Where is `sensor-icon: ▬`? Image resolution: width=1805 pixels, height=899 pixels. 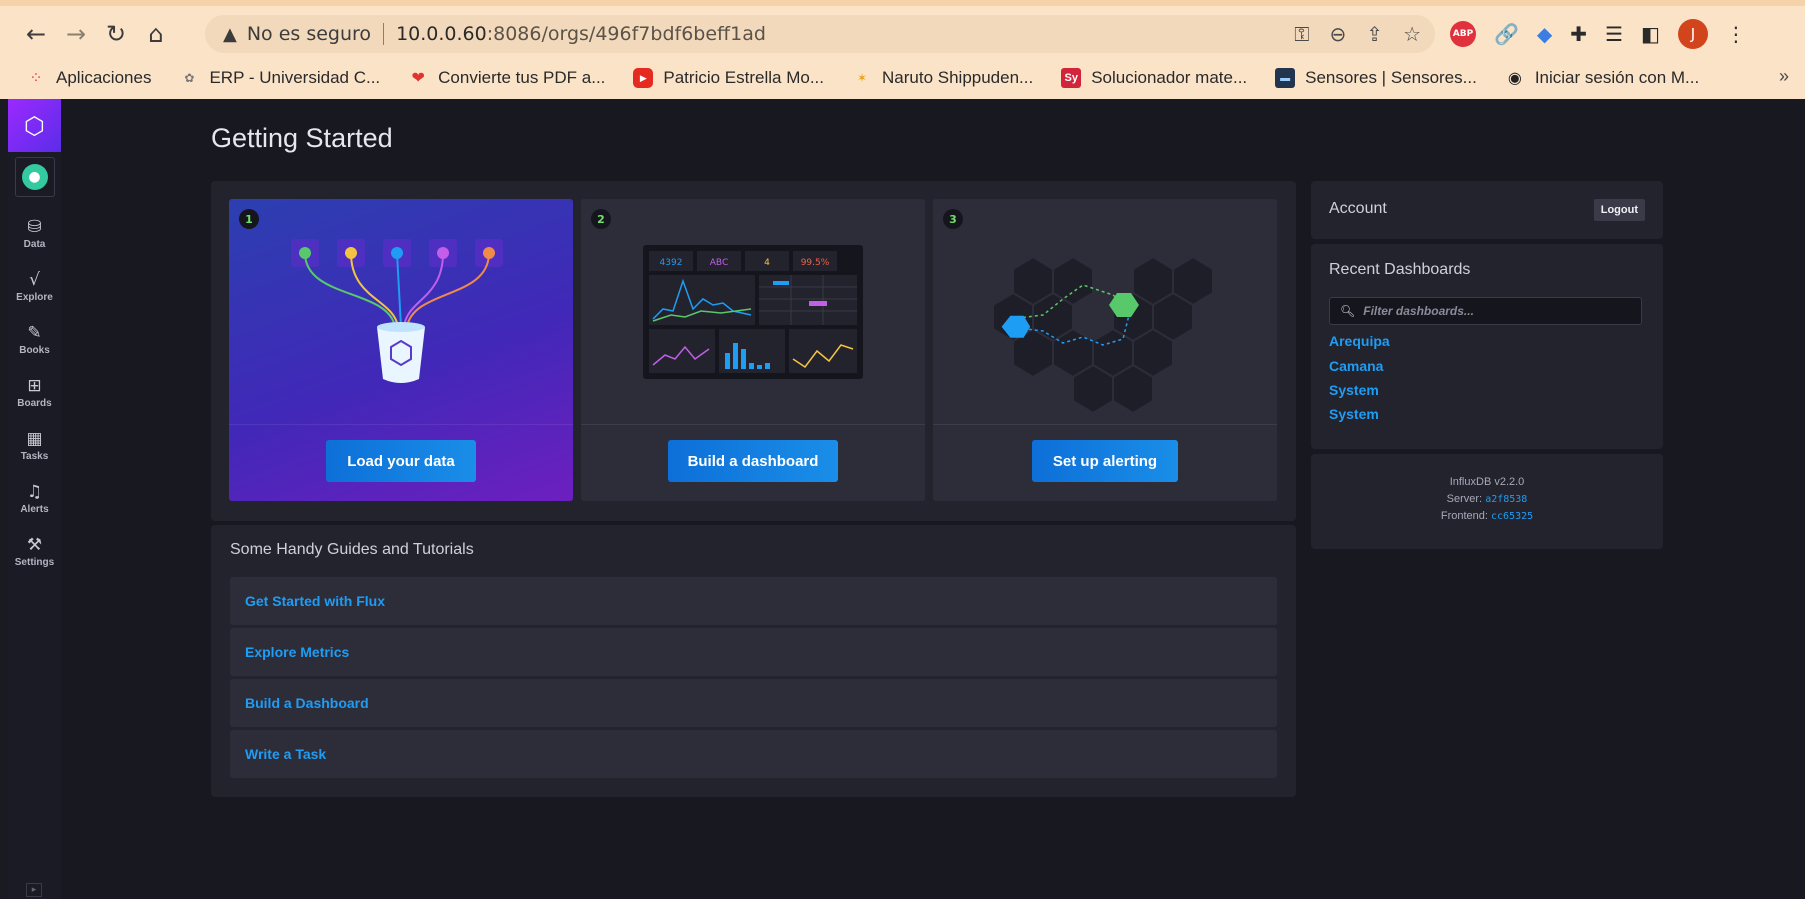
sensor-icon: ▬ is located at coordinates (1285, 78).